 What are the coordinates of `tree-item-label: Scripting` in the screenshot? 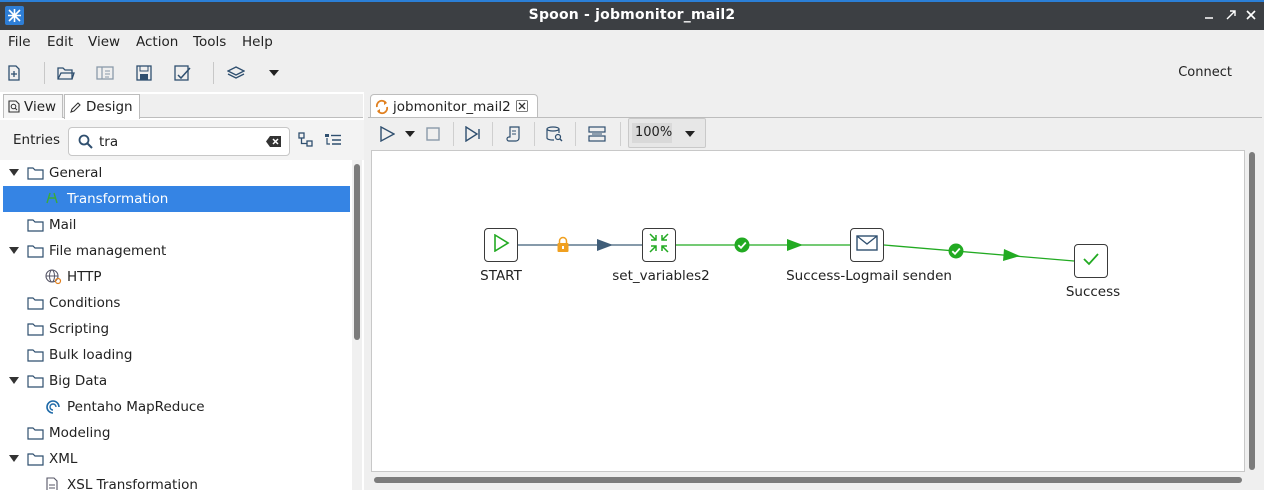 It's located at (79, 329).